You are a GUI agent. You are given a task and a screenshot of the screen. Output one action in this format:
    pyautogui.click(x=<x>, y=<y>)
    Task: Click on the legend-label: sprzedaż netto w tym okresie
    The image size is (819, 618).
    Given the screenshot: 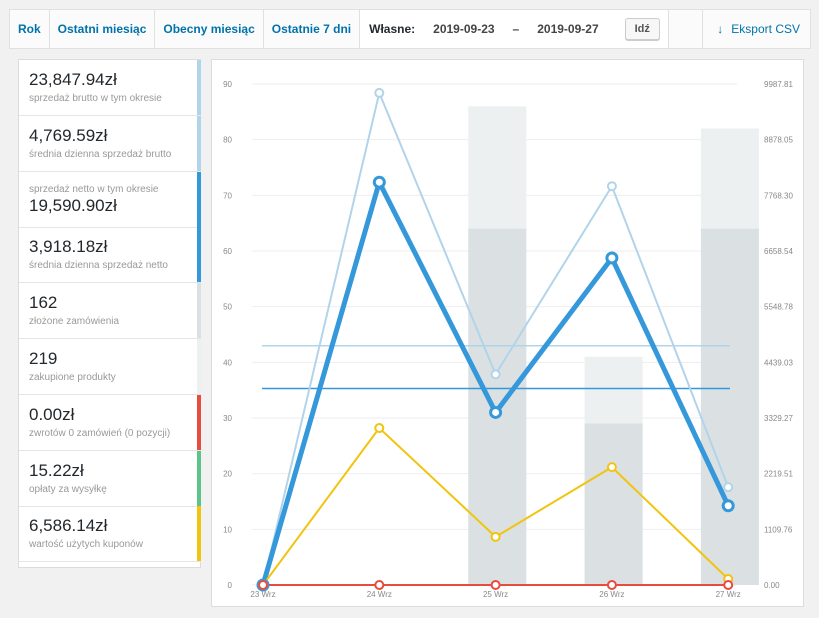 What is the action you would take?
    pyautogui.click(x=94, y=189)
    